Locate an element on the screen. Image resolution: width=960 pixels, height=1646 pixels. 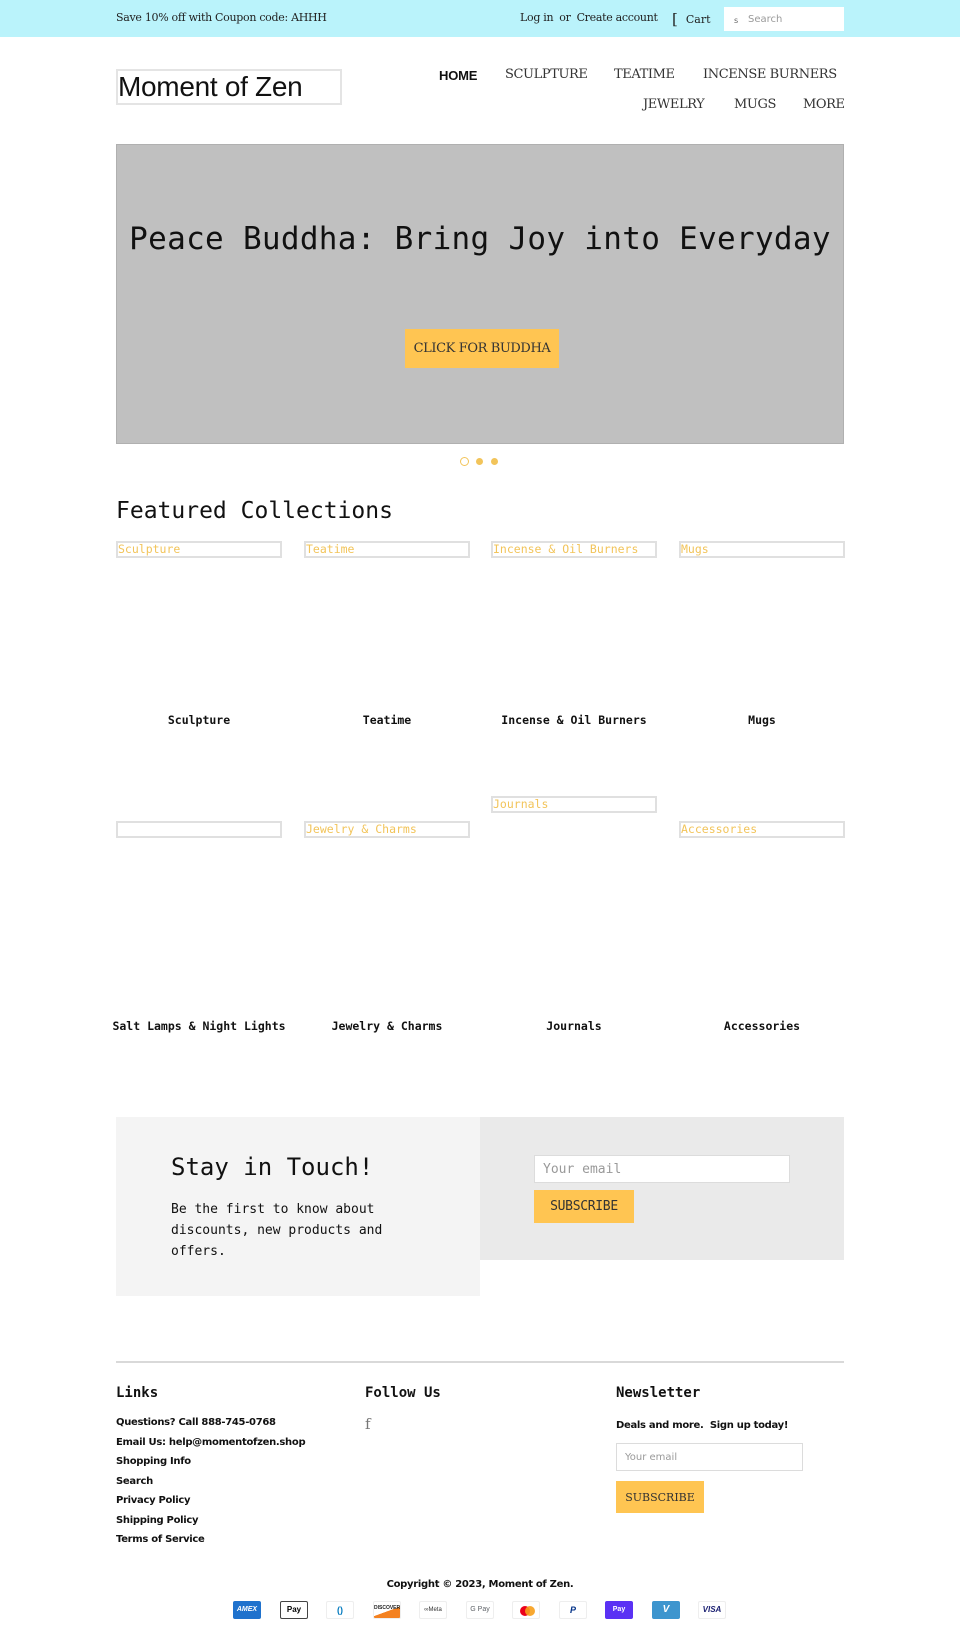
collection-image: Mugs is located at coordinates (762, 549).